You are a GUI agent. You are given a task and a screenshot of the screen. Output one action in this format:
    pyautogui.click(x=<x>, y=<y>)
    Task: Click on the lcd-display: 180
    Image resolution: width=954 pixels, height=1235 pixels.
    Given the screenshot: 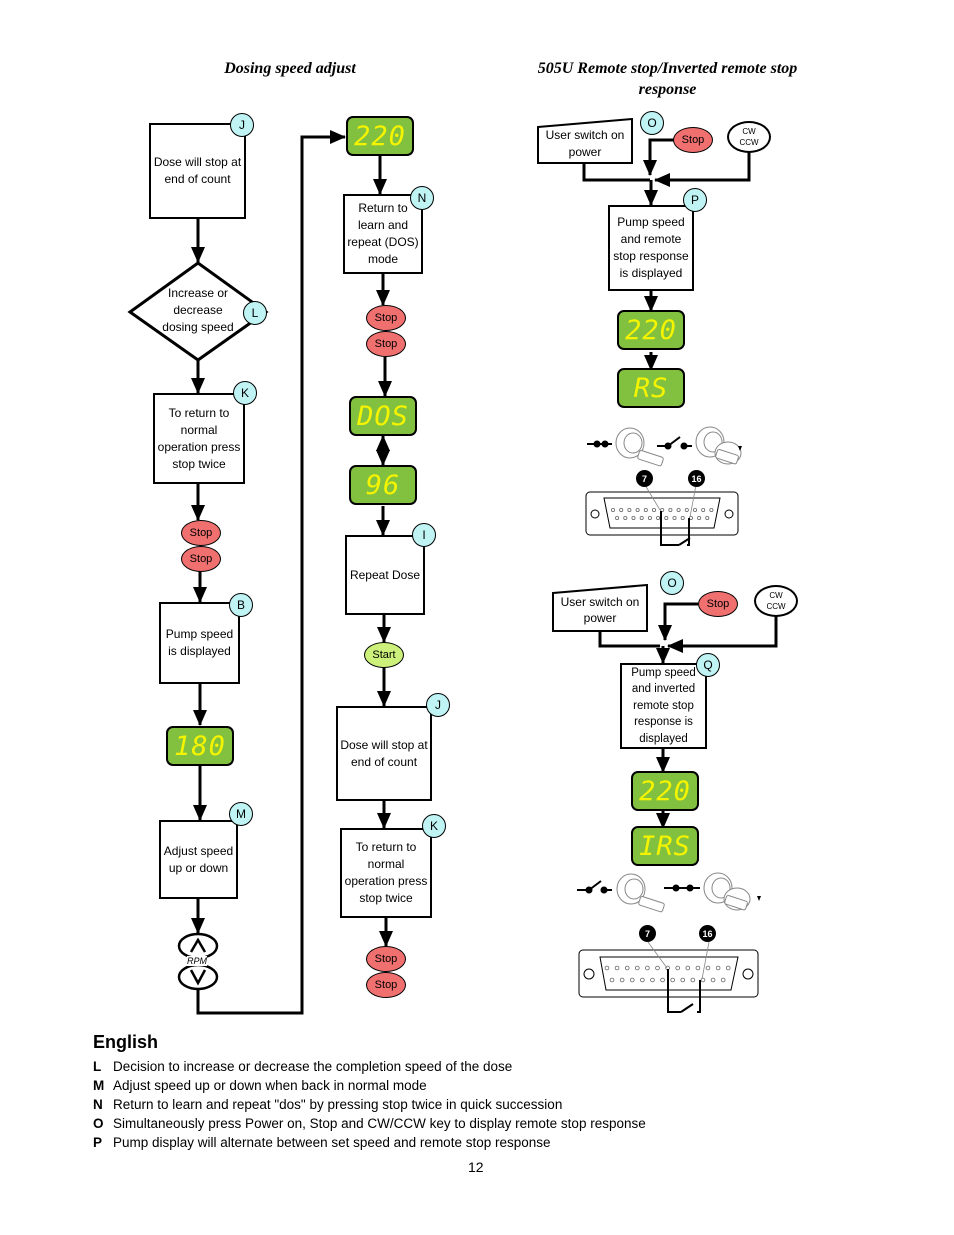 What is the action you would take?
    pyautogui.click(x=200, y=746)
    